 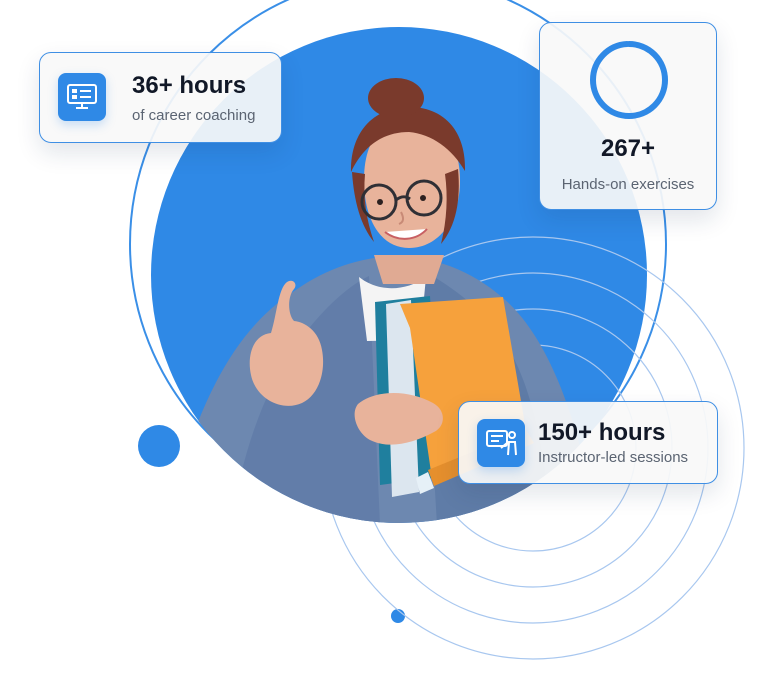 I want to click on instructor-led-card: 150+ hours Instructor-led sessions, so click(x=588, y=442).